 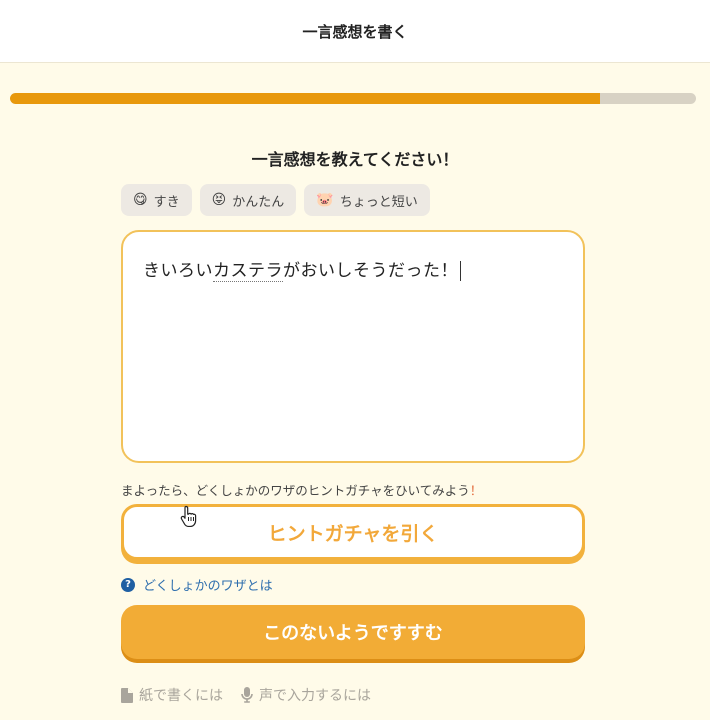 I want to click on tongue-face-icon: 😝, so click(x=219, y=200).